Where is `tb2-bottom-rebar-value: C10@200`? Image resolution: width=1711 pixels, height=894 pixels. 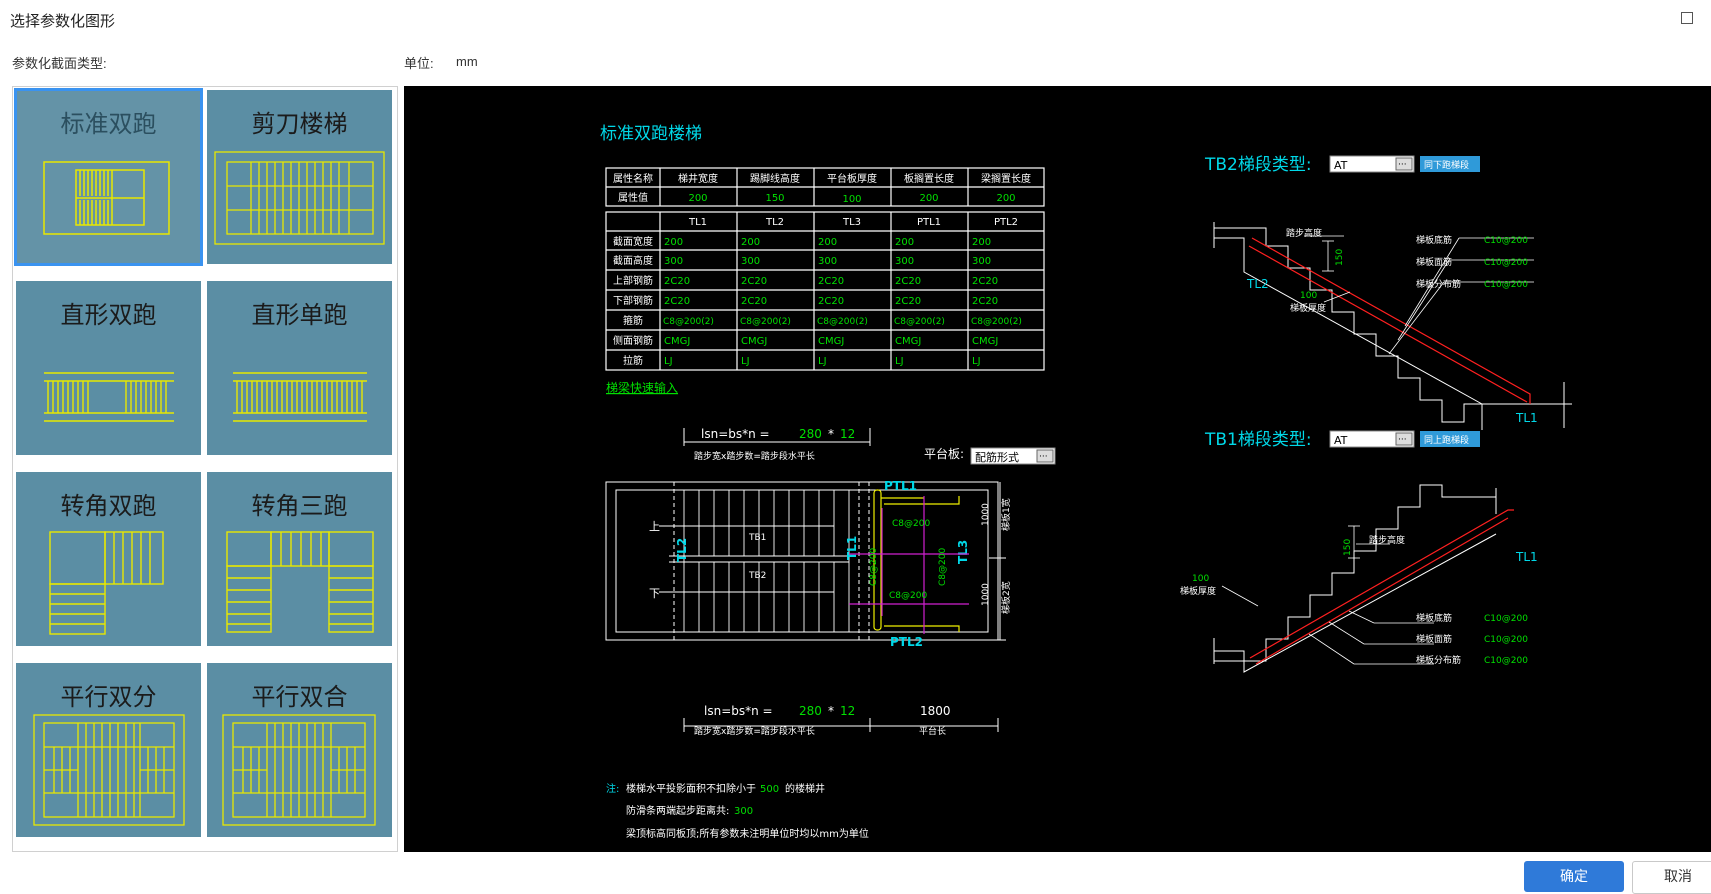 tb2-bottom-rebar-value: C10@200 is located at coordinates (1506, 241).